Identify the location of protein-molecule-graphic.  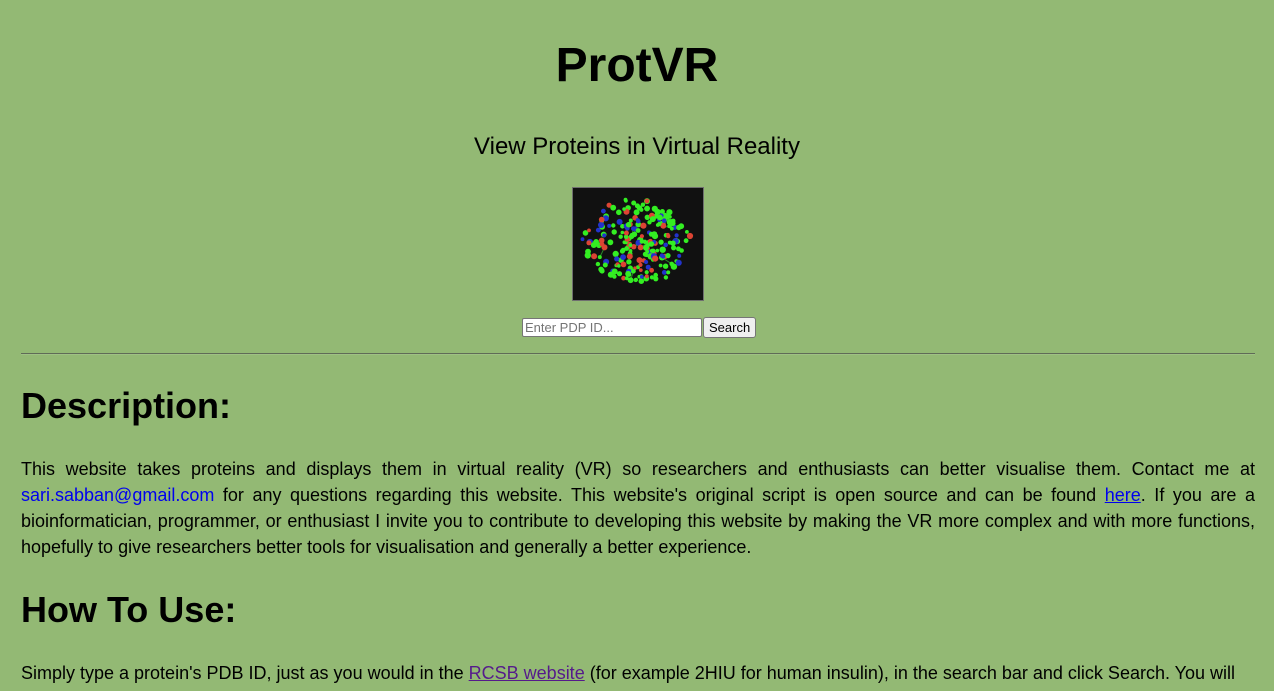
(637, 240).